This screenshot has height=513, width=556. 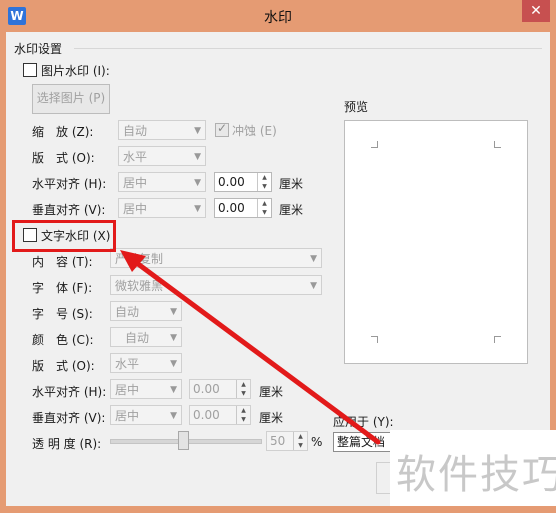 I want to click on title-bar: W 水印 ✕, so click(x=278, y=16).